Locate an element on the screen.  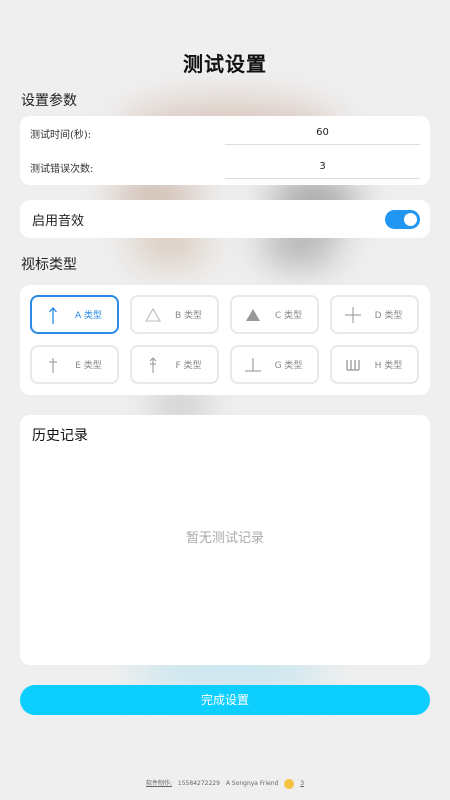
sound-card: 启用音效 is located at coordinates (225, 219).